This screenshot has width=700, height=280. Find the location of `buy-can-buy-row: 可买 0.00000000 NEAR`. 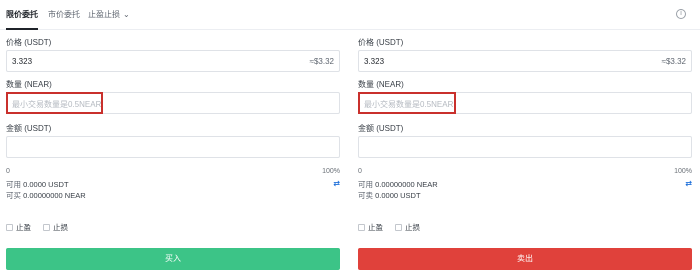

buy-can-buy-row: 可买 0.00000000 NEAR is located at coordinates (46, 195).